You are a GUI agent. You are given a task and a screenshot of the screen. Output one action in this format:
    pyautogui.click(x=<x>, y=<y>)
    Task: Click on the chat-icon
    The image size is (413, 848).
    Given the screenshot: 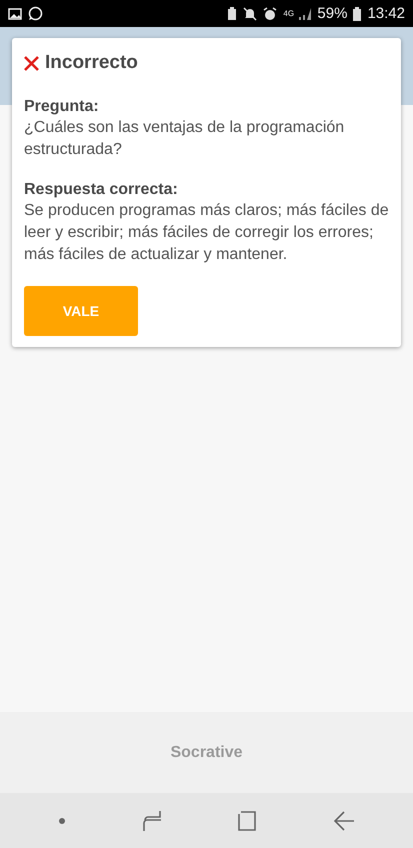 What is the action you would take?
    pyautogui.click(x=35, y=13)
    